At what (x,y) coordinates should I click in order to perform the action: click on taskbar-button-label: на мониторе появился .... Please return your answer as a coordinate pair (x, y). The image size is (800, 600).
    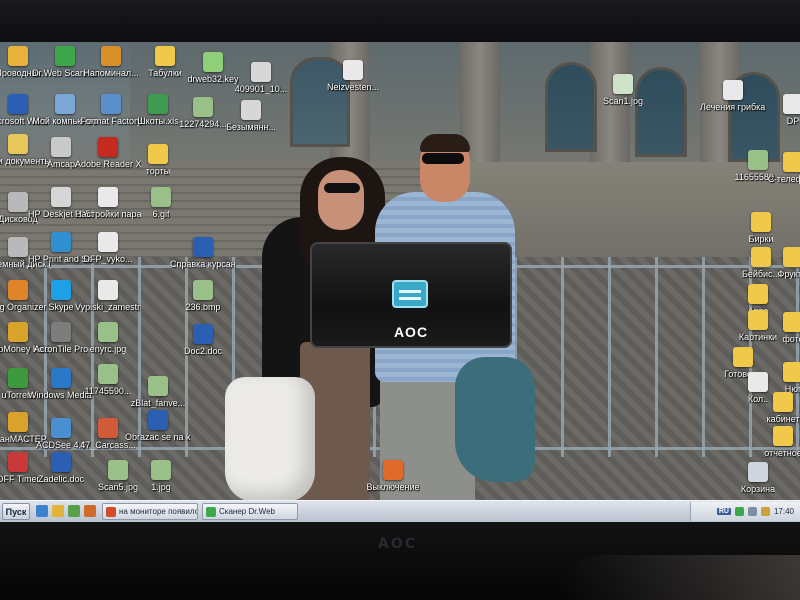
    Looking at the image, I should click on (158, 511).